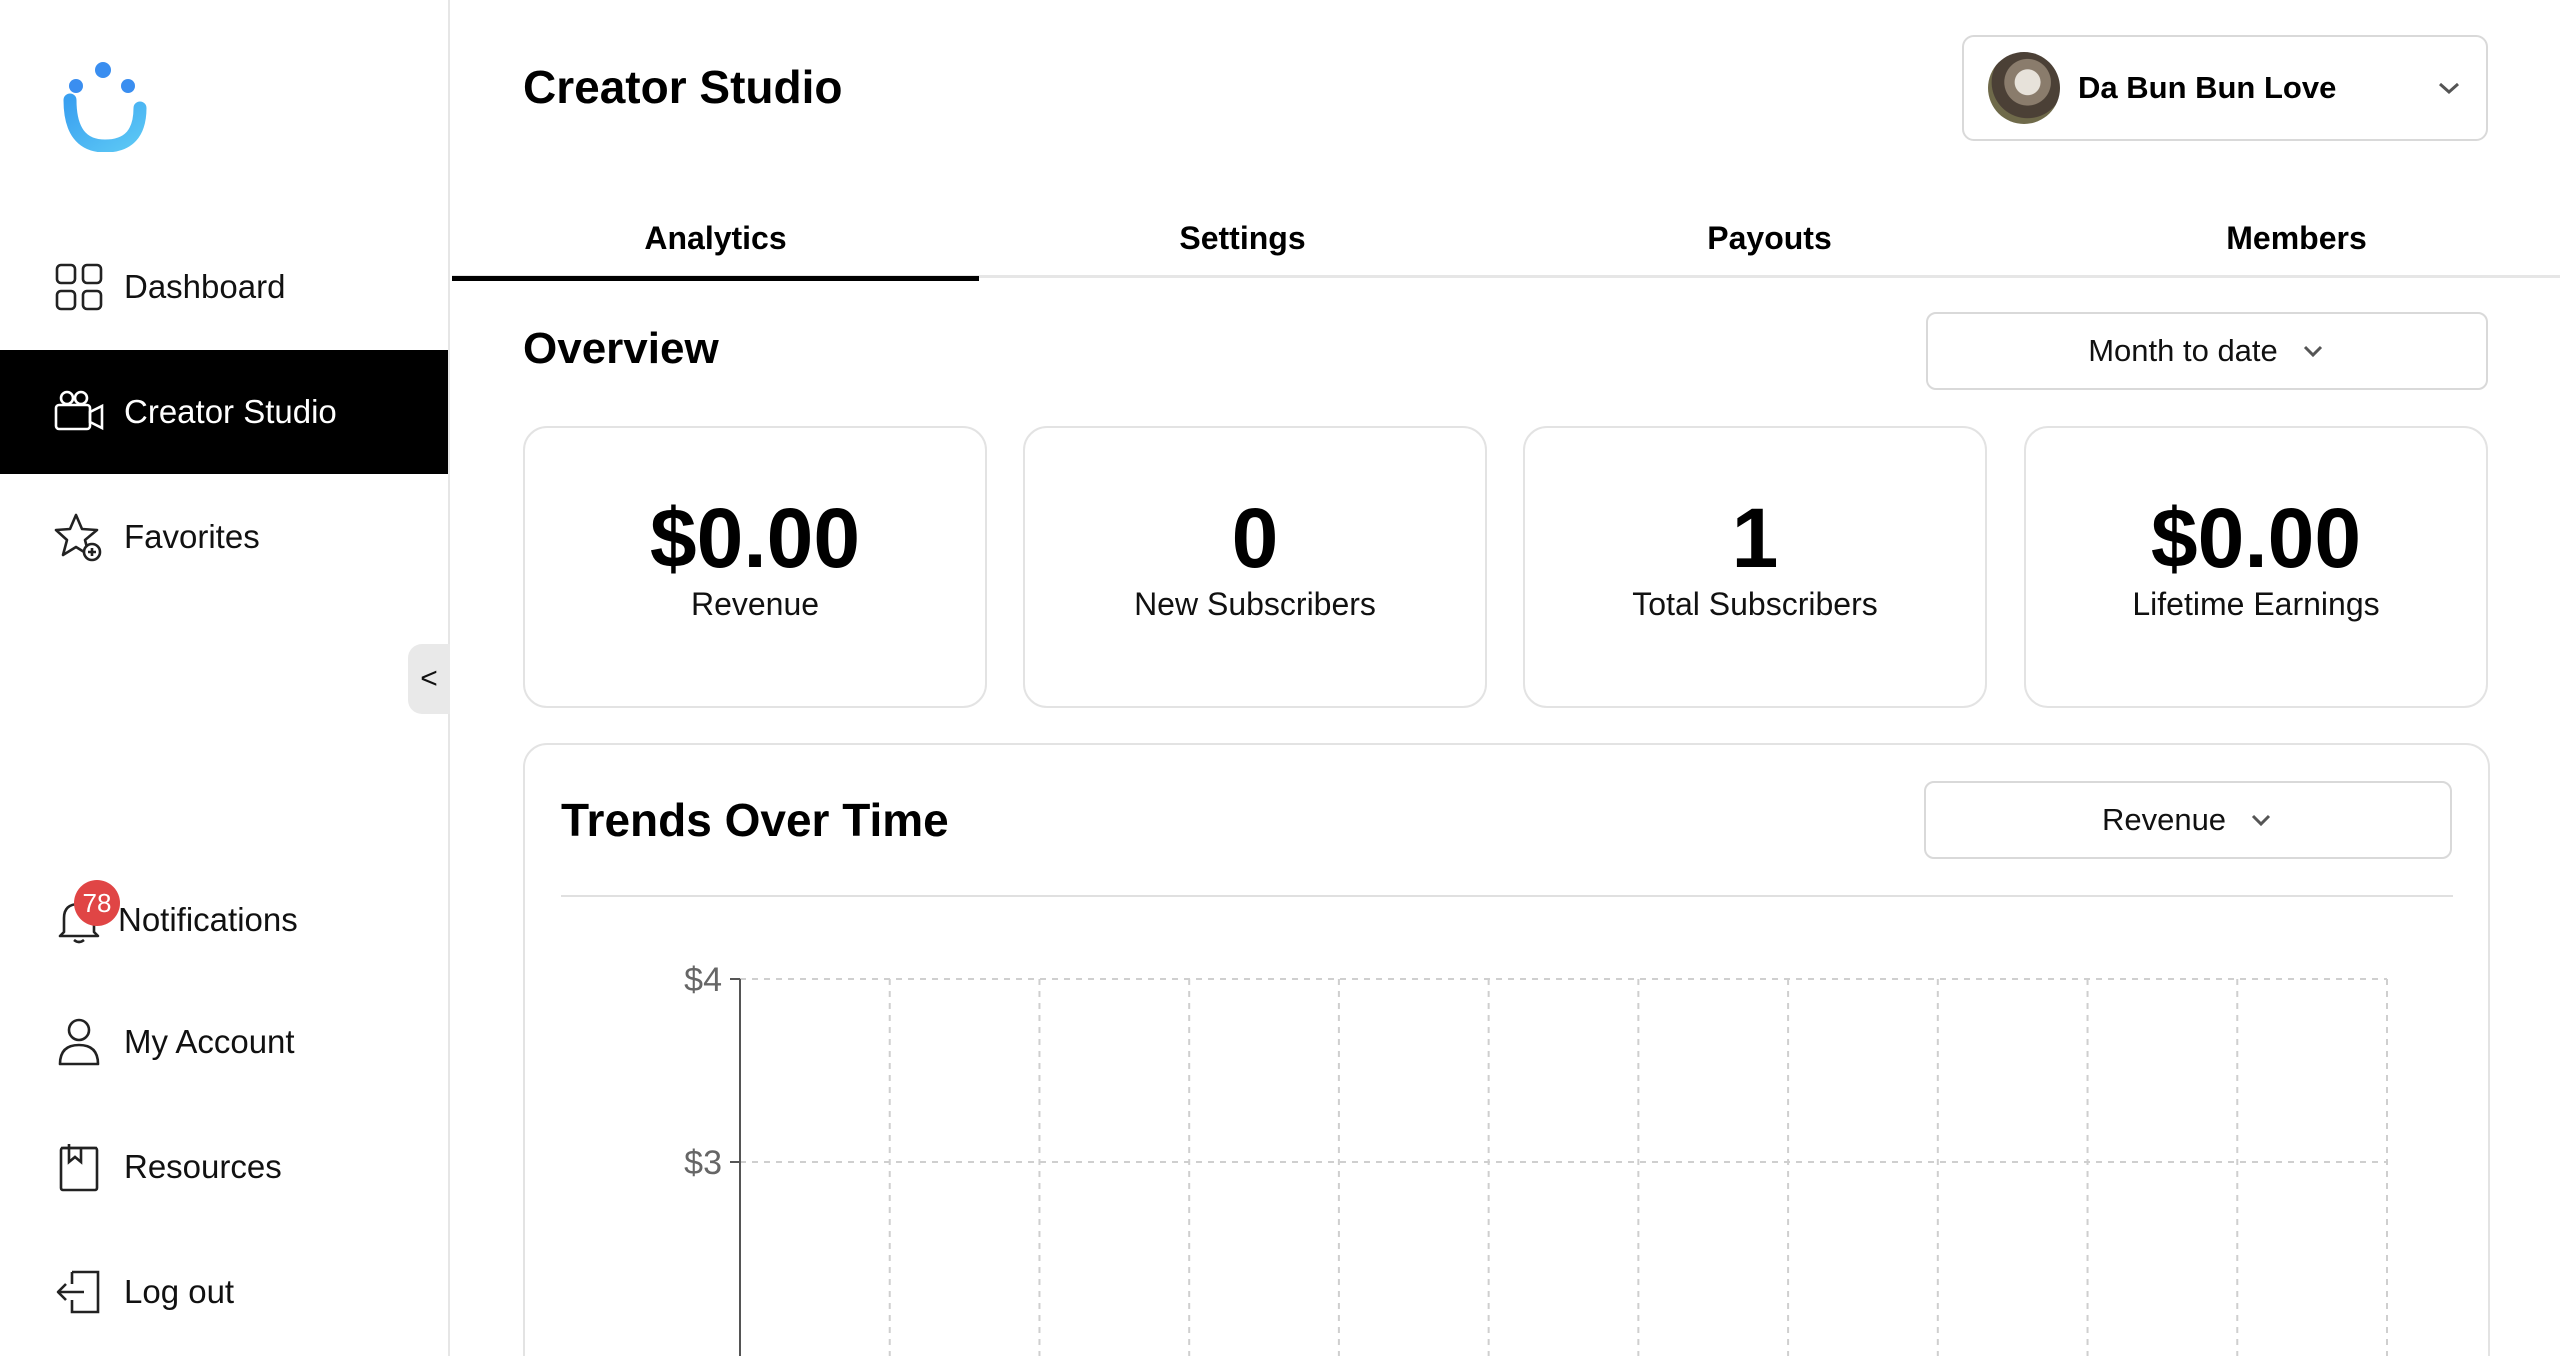 The height and width of the screenshot is (1356, 2560). Describe the element at coordinates (79, 1167) in the screenshot. I see `bookmark-book-icon` at that location.